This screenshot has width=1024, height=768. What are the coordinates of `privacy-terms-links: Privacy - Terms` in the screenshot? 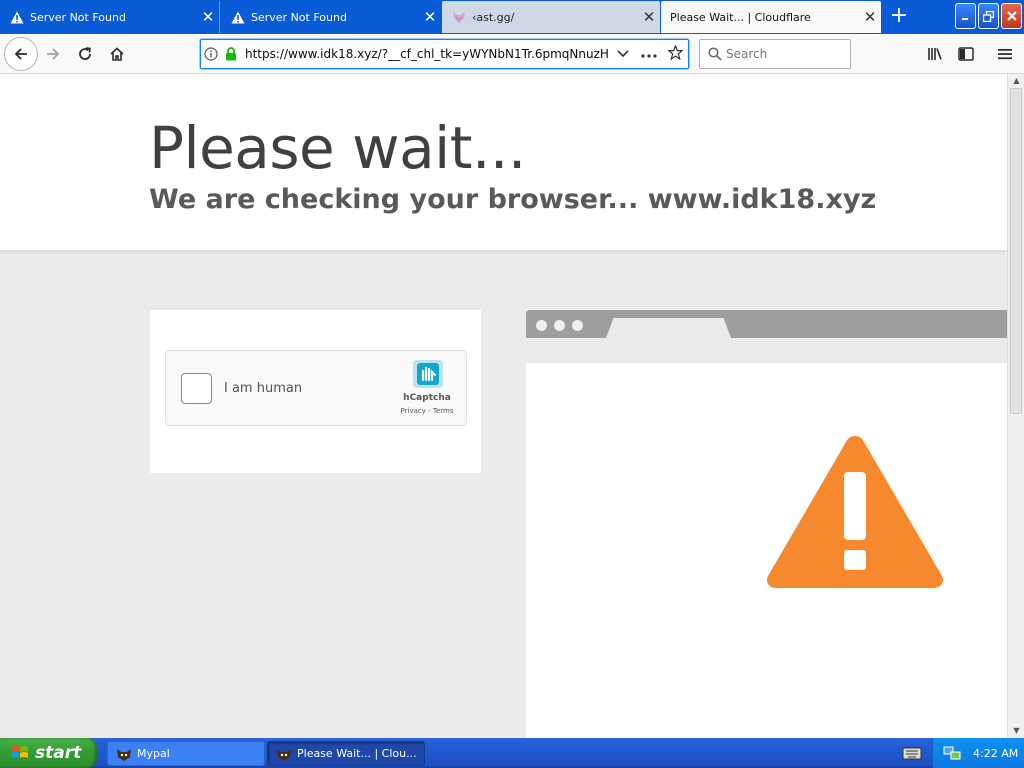 It's located at (427, 411).